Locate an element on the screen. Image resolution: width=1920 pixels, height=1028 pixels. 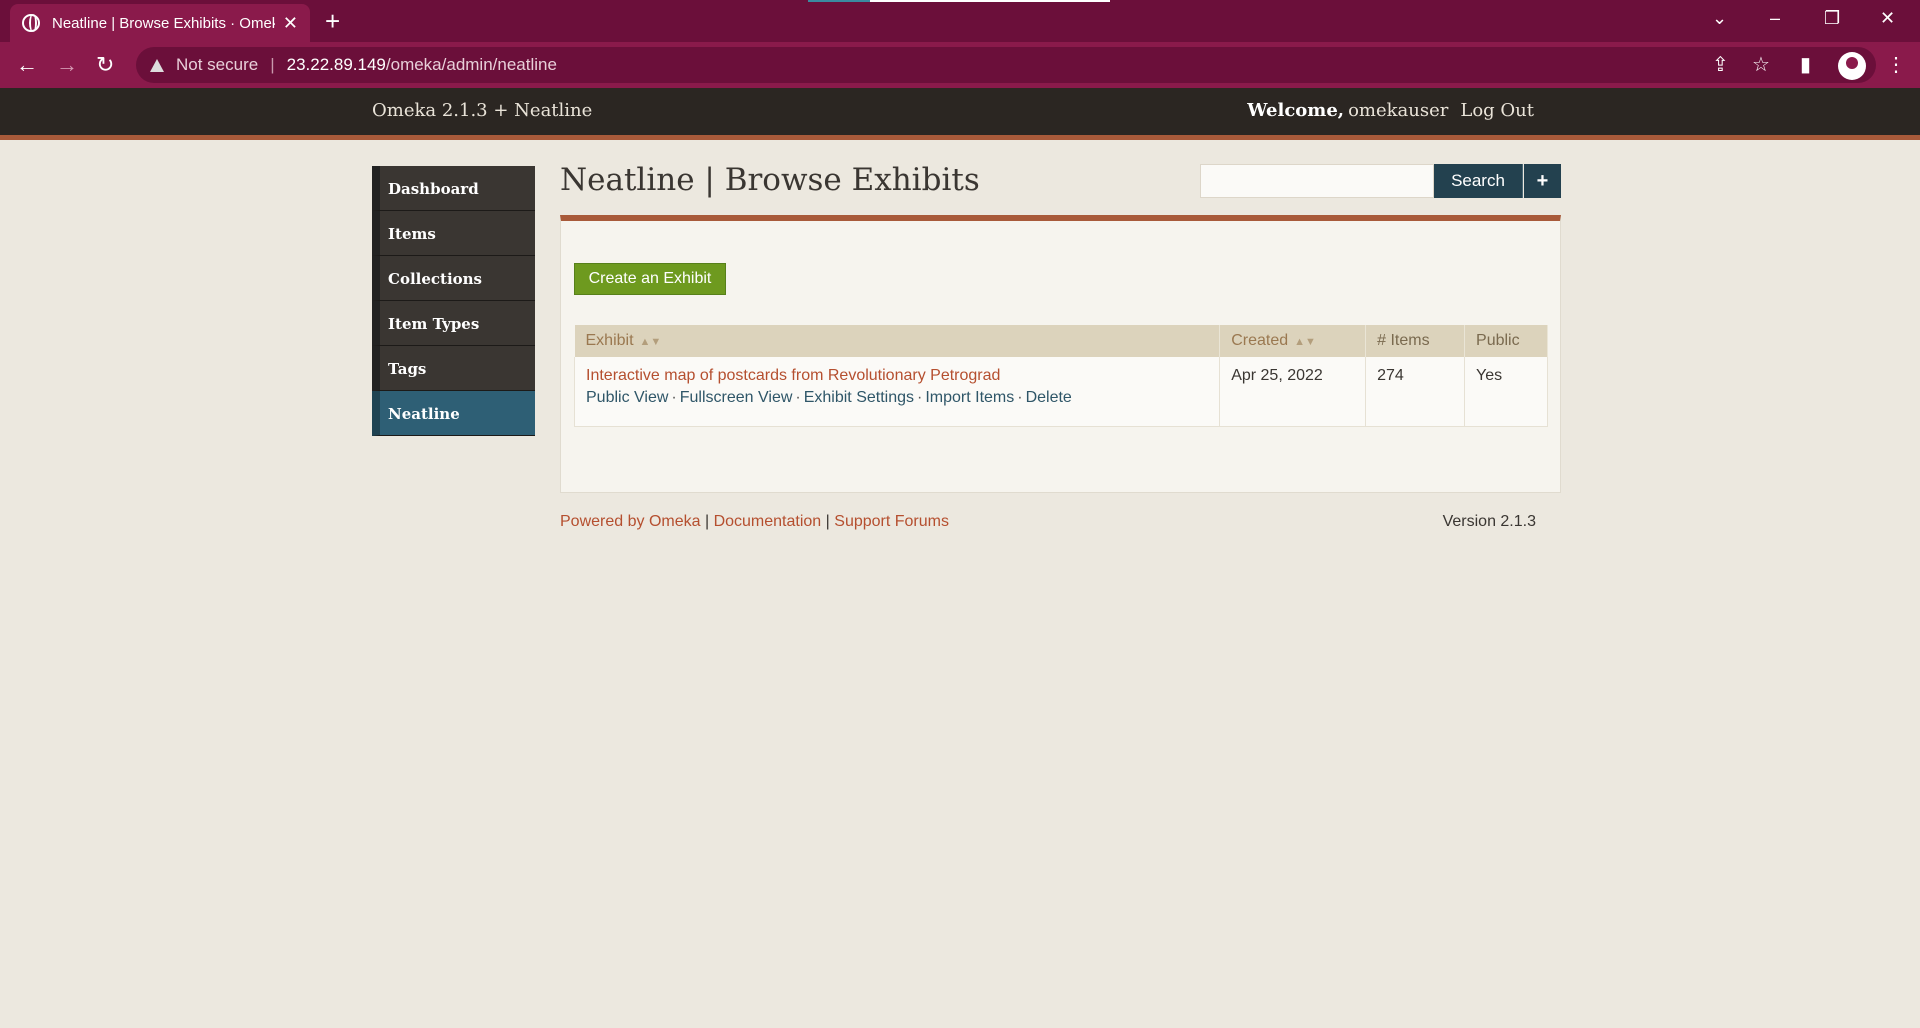
version-text: Version 2.1.3 is located at coordinates (1489, 521).